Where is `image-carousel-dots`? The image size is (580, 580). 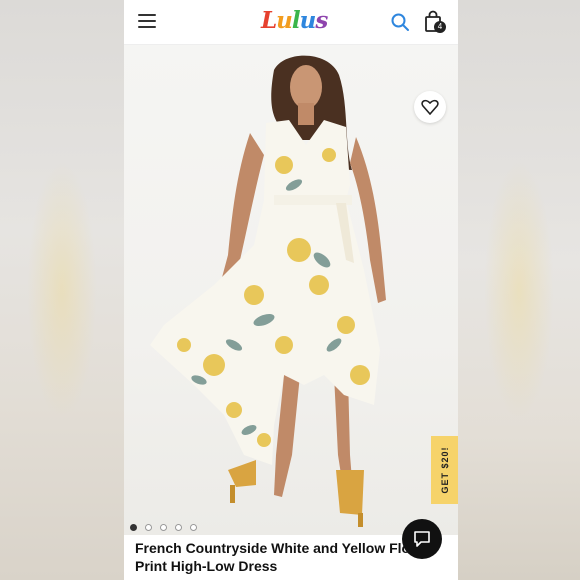
image-carousel-dots is located at coordinates (167, 524).